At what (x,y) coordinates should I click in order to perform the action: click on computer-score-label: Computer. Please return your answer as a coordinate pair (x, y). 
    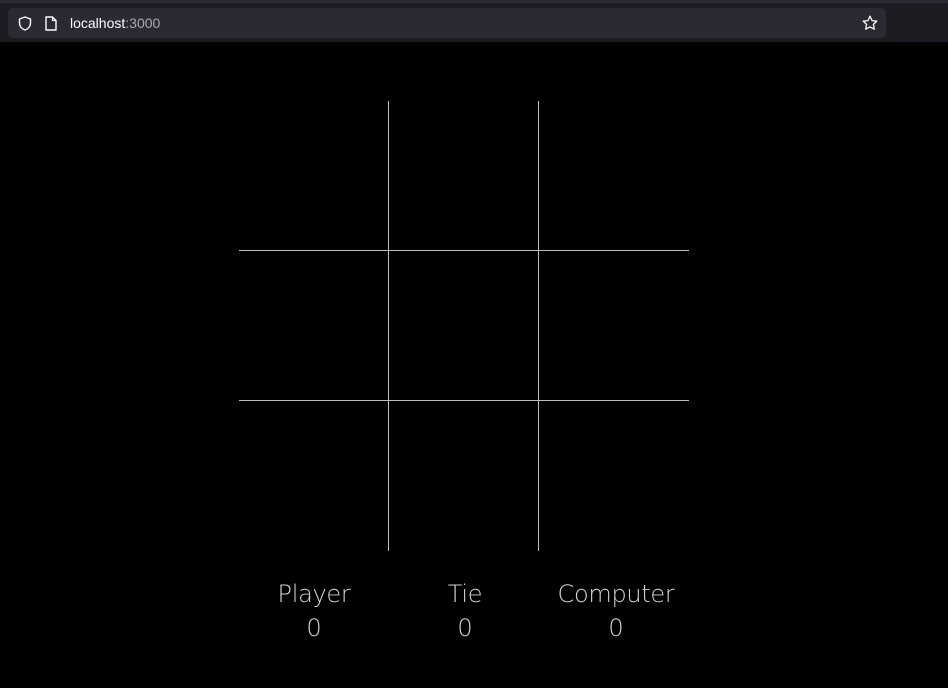
    Looking at the image, I should click on (616, 594).